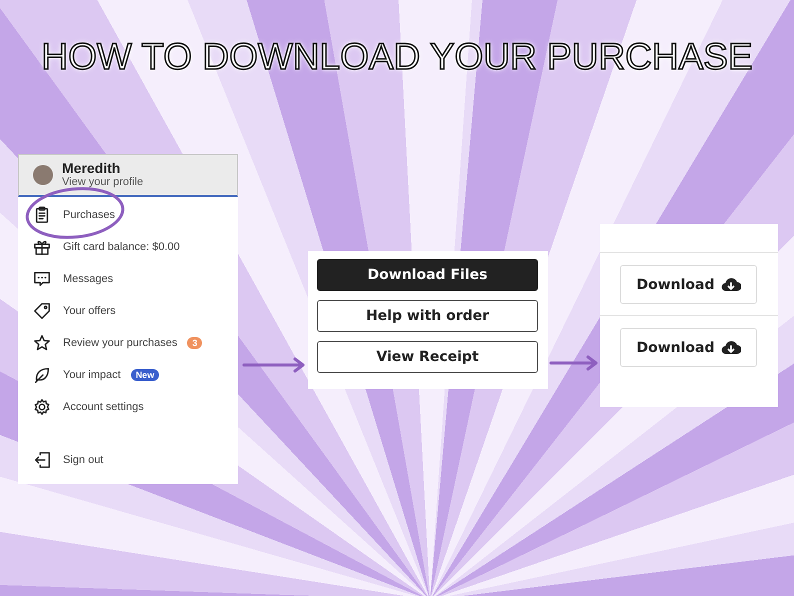  What do you see at coordinates (42, 215) in the screenshot?
I see `clipboard-icon` at bounding box center [42, 215].